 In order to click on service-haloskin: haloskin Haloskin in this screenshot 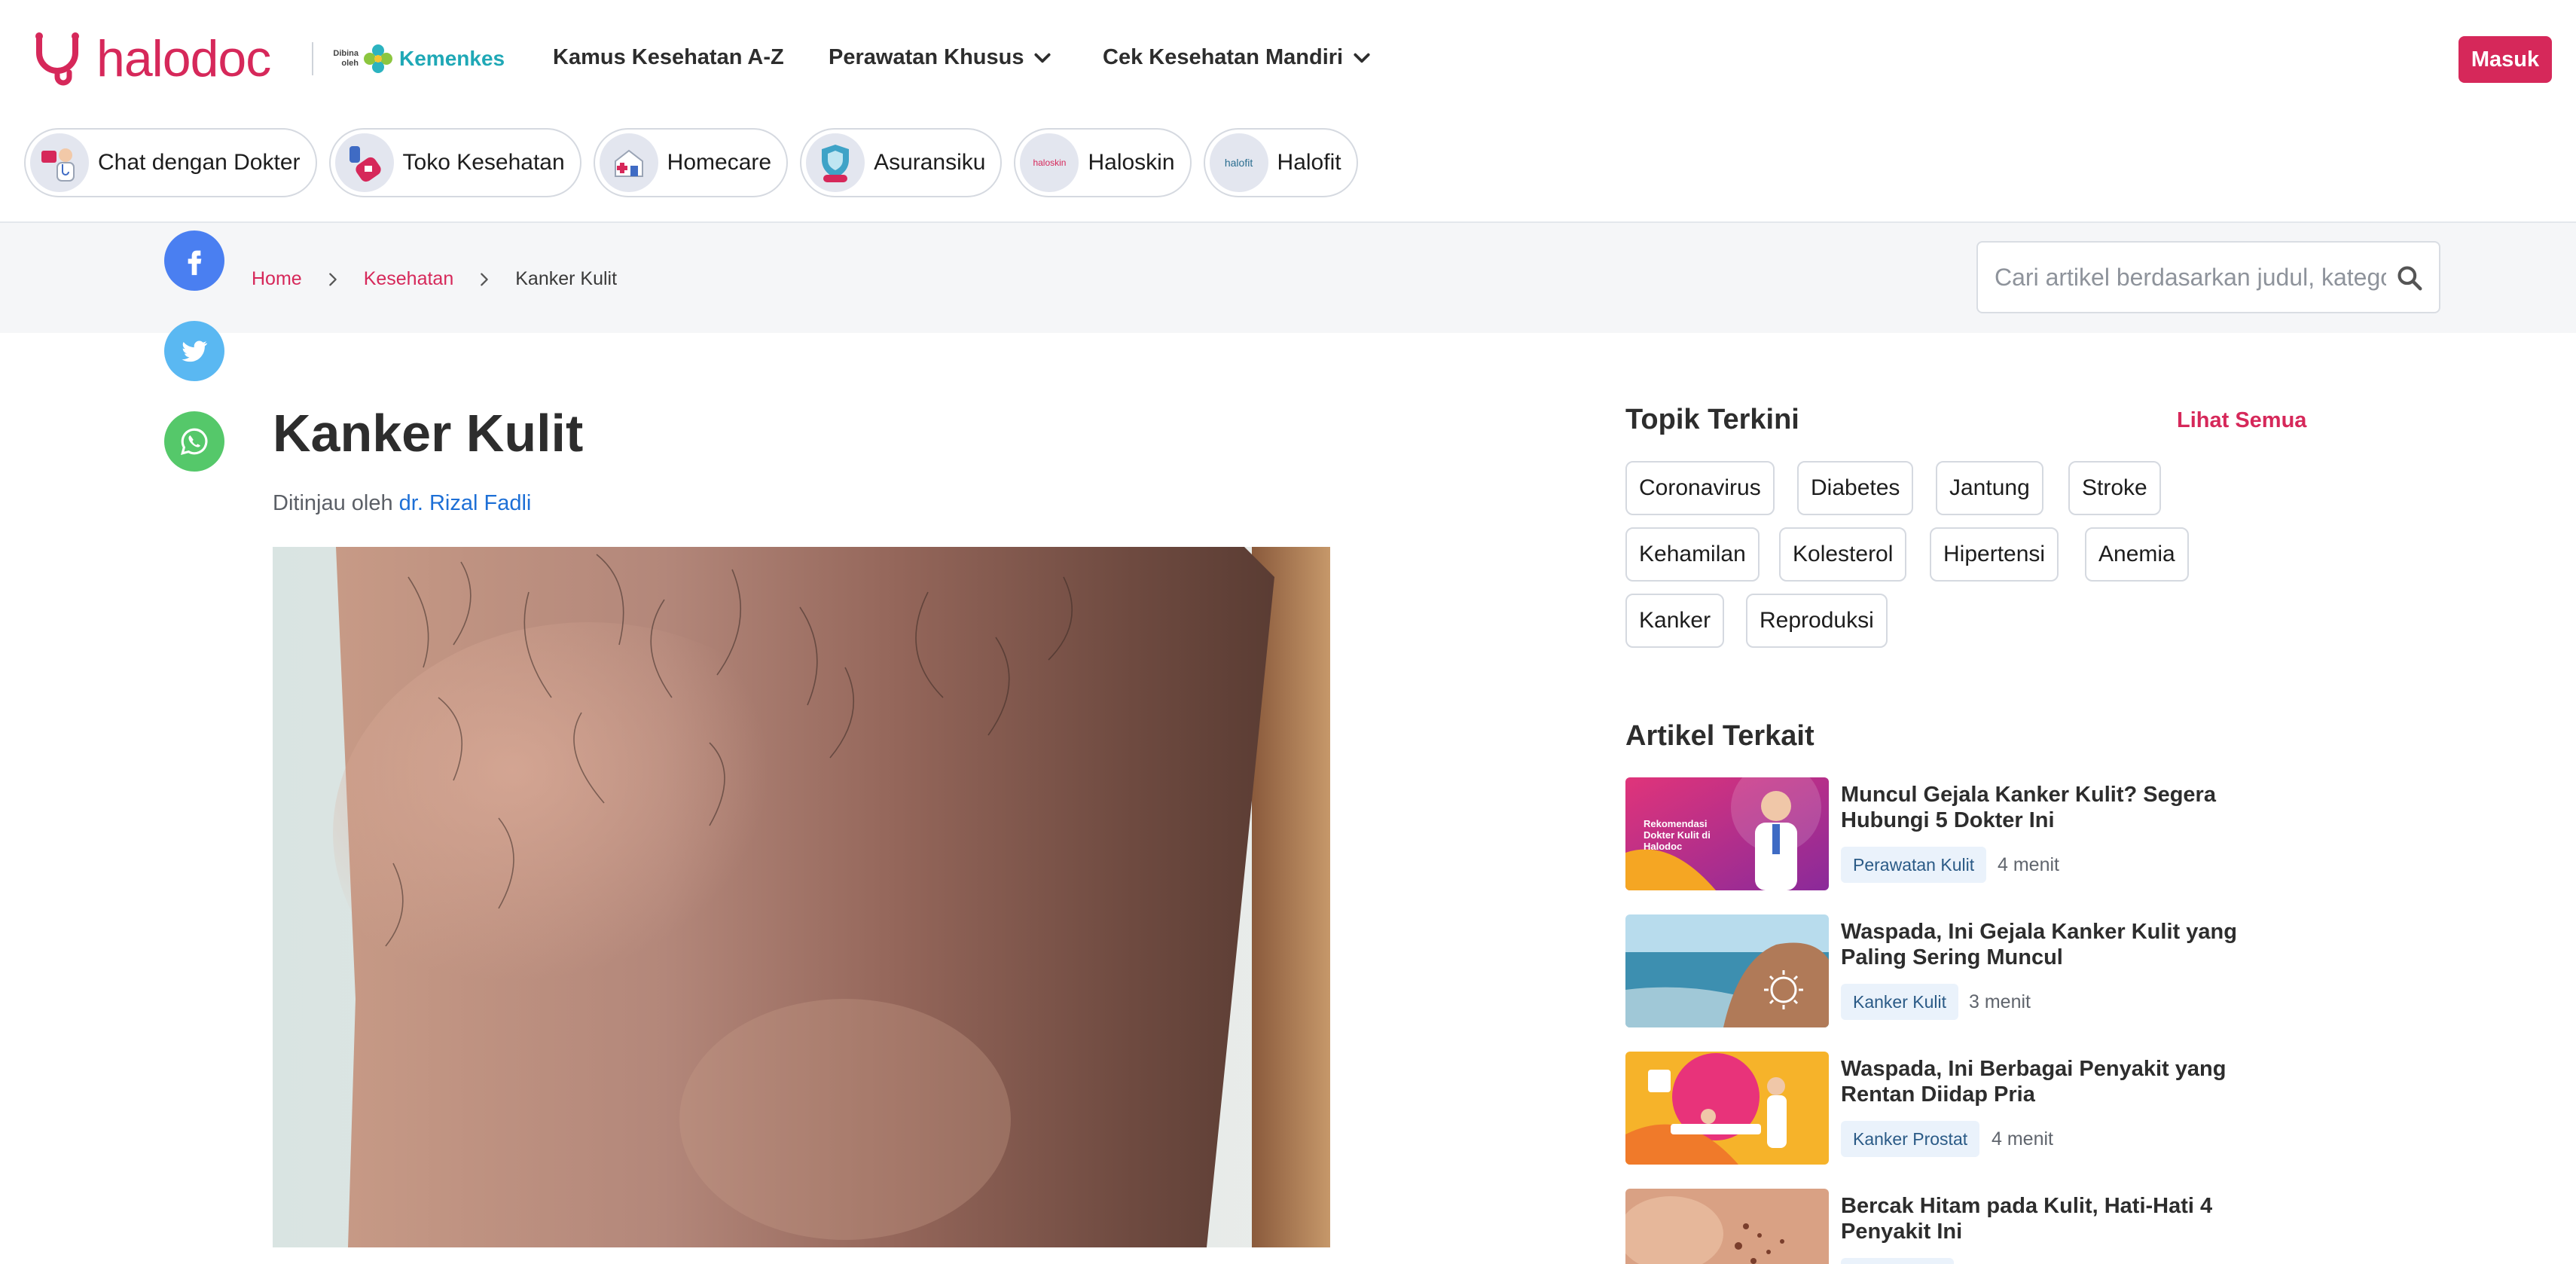, I will do `click(1103, 162)`.